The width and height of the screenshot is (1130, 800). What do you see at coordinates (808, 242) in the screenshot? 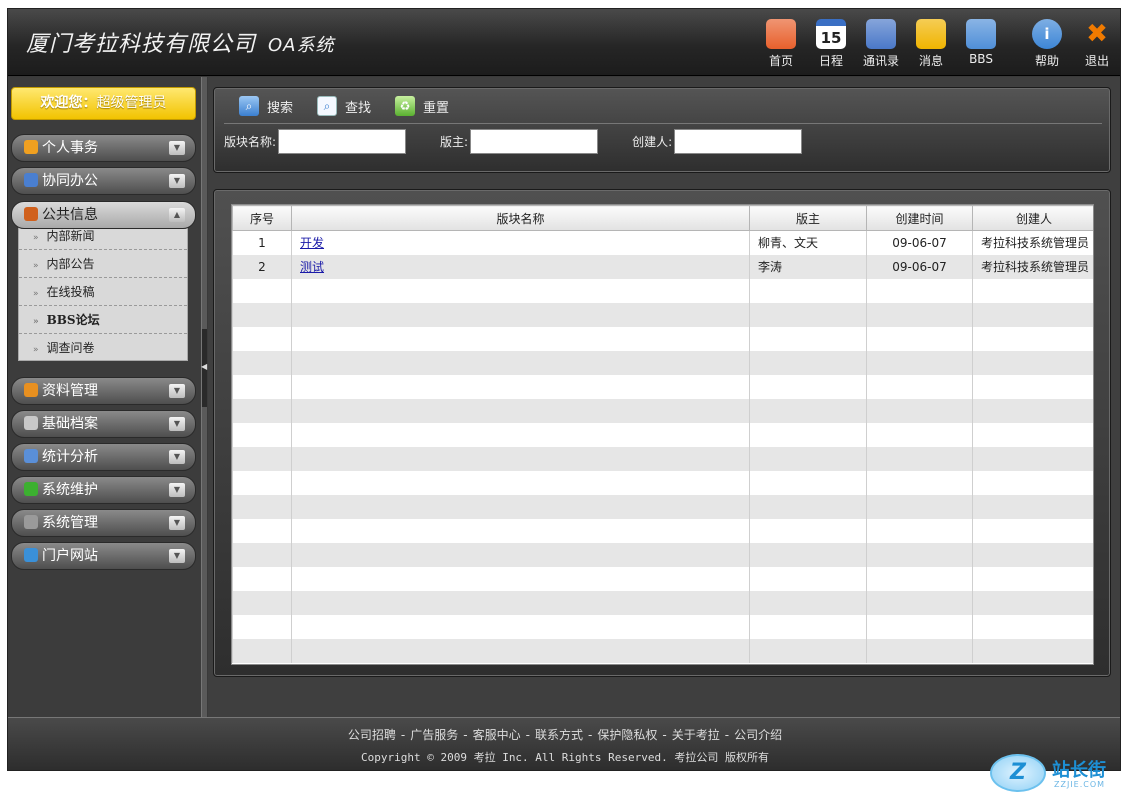
I see `table-cell-moderator: 柳青、文天` at bounding box center [808, 242].